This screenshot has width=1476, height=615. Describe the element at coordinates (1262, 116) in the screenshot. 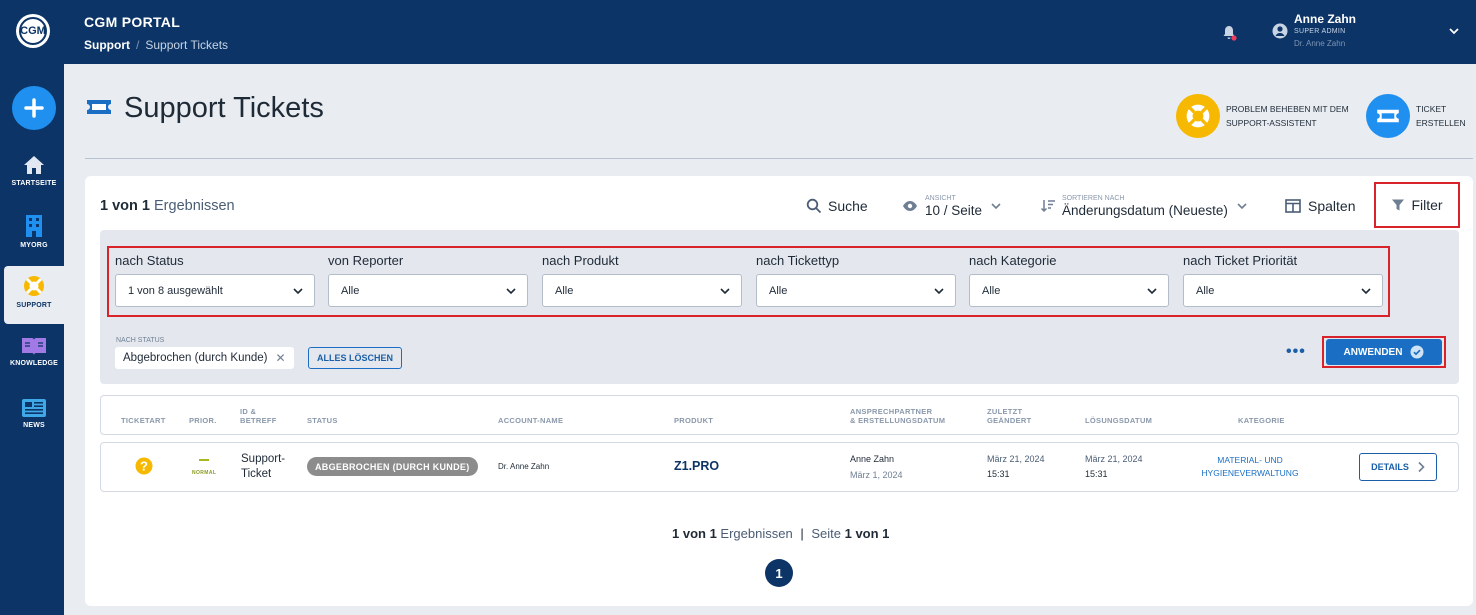

I see `support-assistant-button: PROBLEM BEHEBEN MIT DEM SUPPORT-ASSISTENT` at that location.